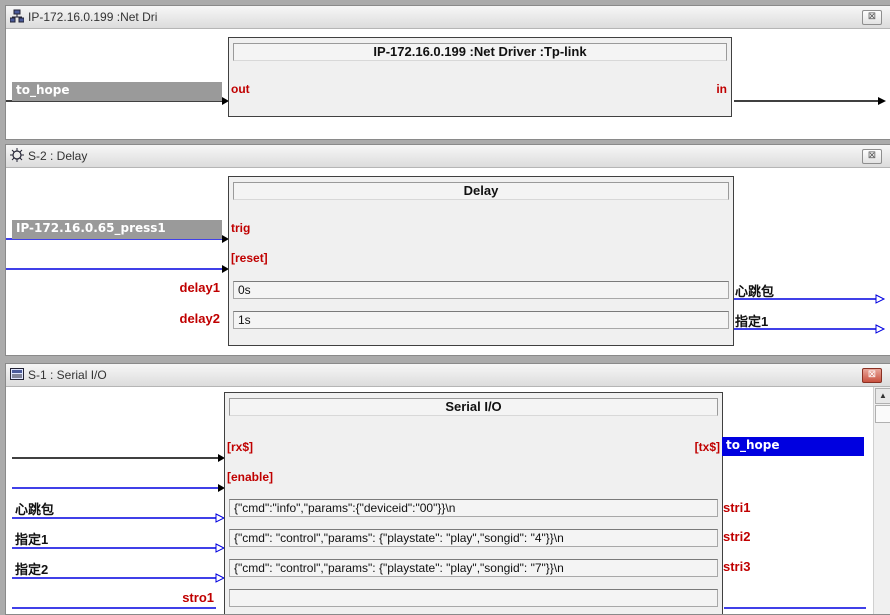 This screenshot has width=890, height=615. I want to click on output-label-stri3: stri3, so click(737, 566).